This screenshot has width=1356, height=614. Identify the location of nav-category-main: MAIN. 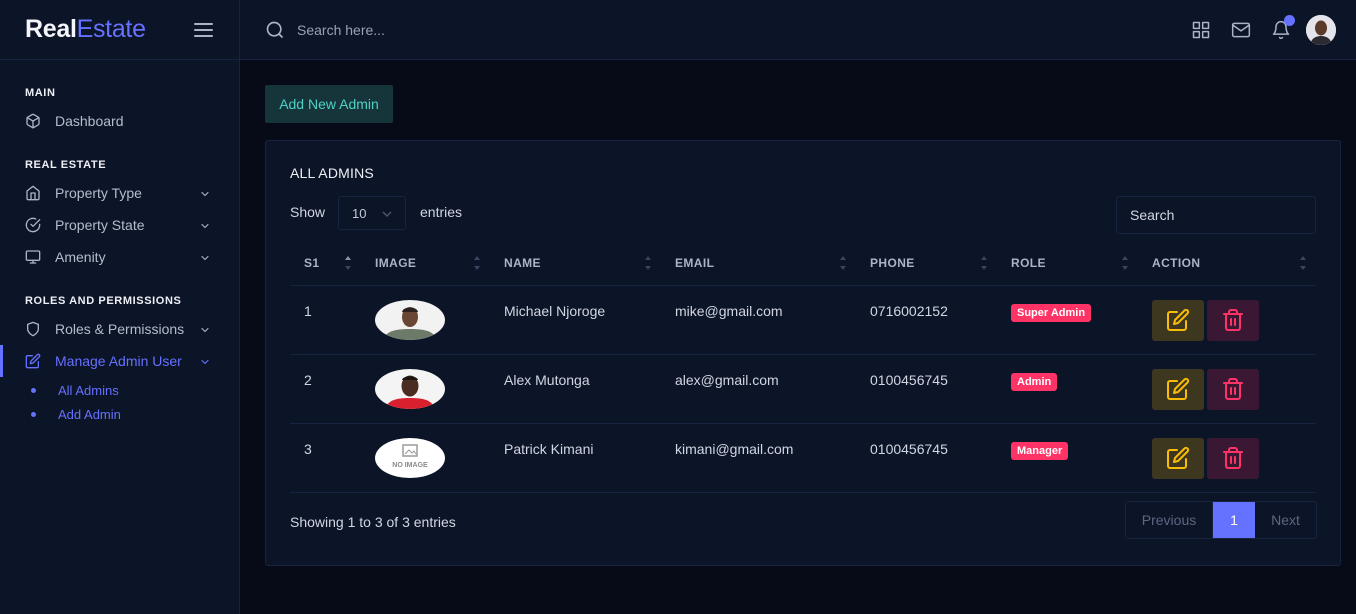
(40, 93).